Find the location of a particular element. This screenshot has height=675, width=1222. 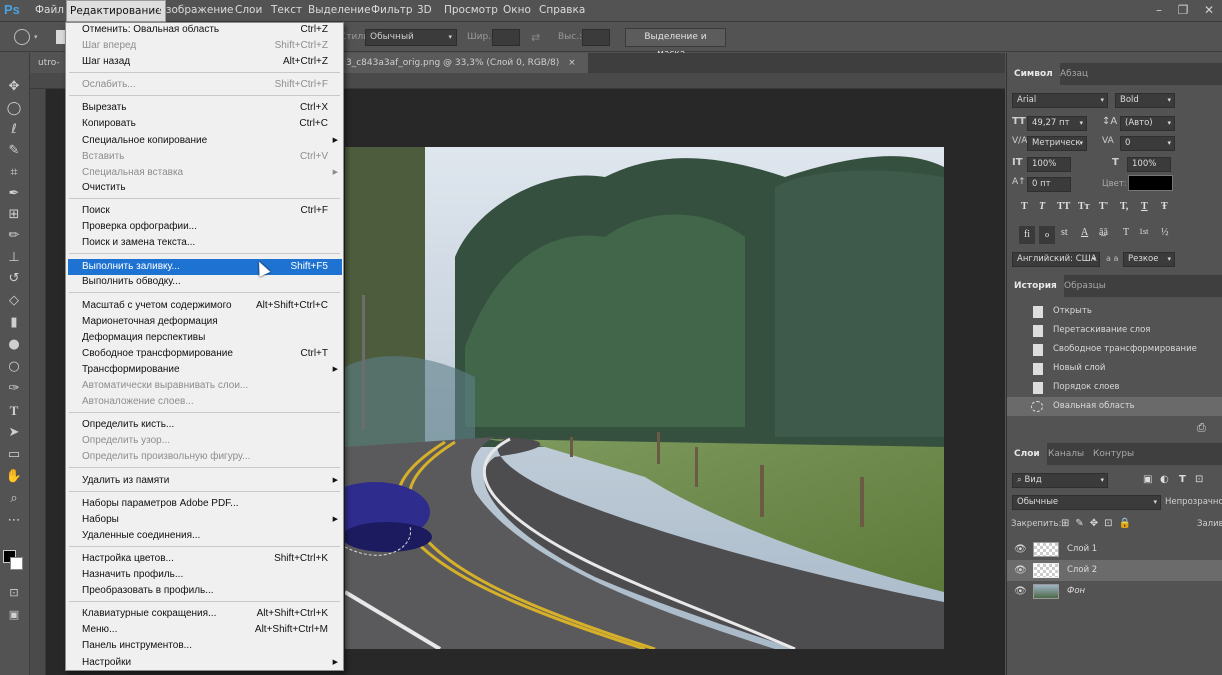

horizontal-scale-input: 100% is located at coordinates (1149, 164).